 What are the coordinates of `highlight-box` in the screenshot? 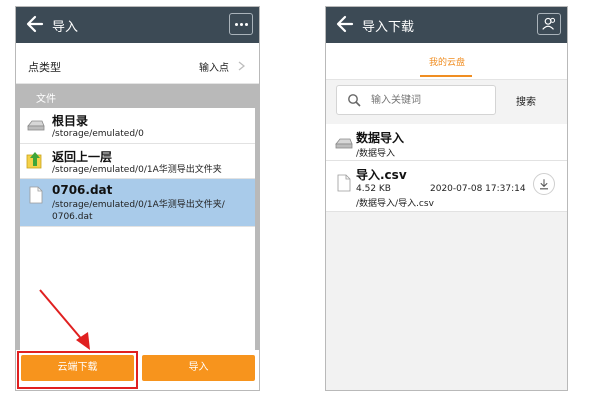 It's located at (77, 370).